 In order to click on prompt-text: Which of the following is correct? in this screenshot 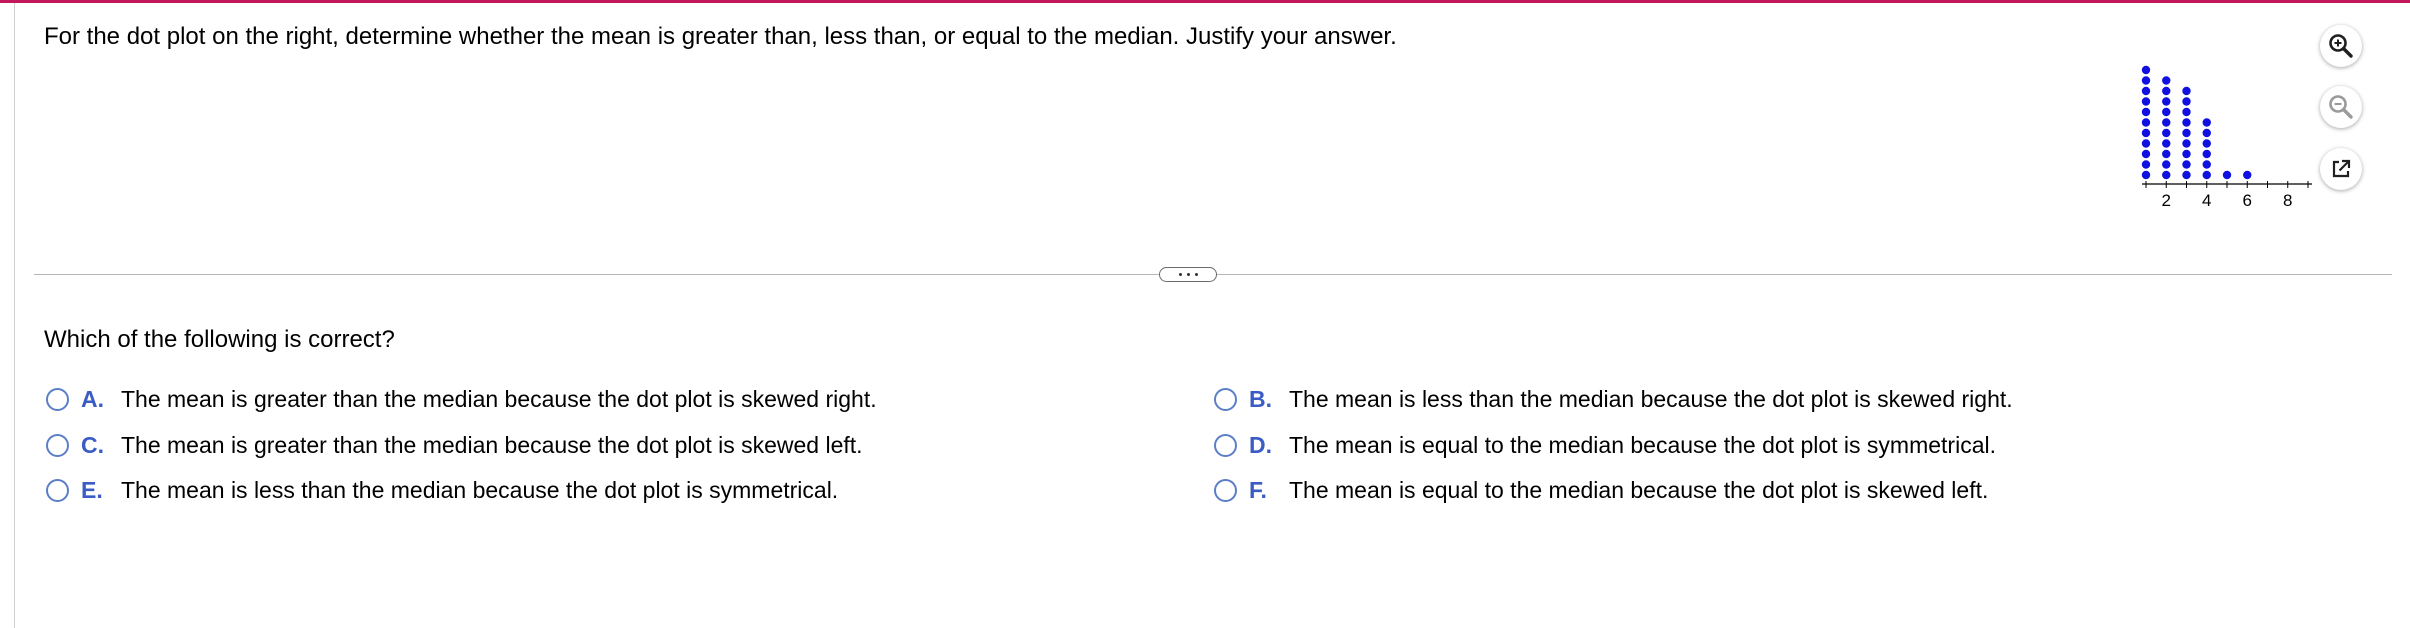, I will do `click(219, 339)`.